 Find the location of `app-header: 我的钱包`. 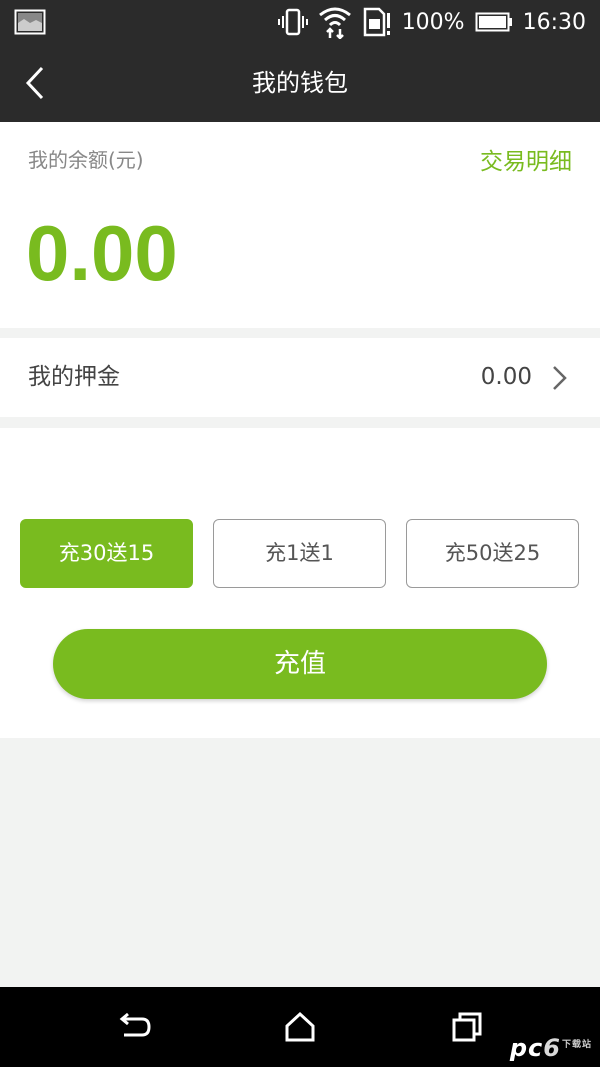

app-header: 我的钱包 is located at coordinates (300, 83).